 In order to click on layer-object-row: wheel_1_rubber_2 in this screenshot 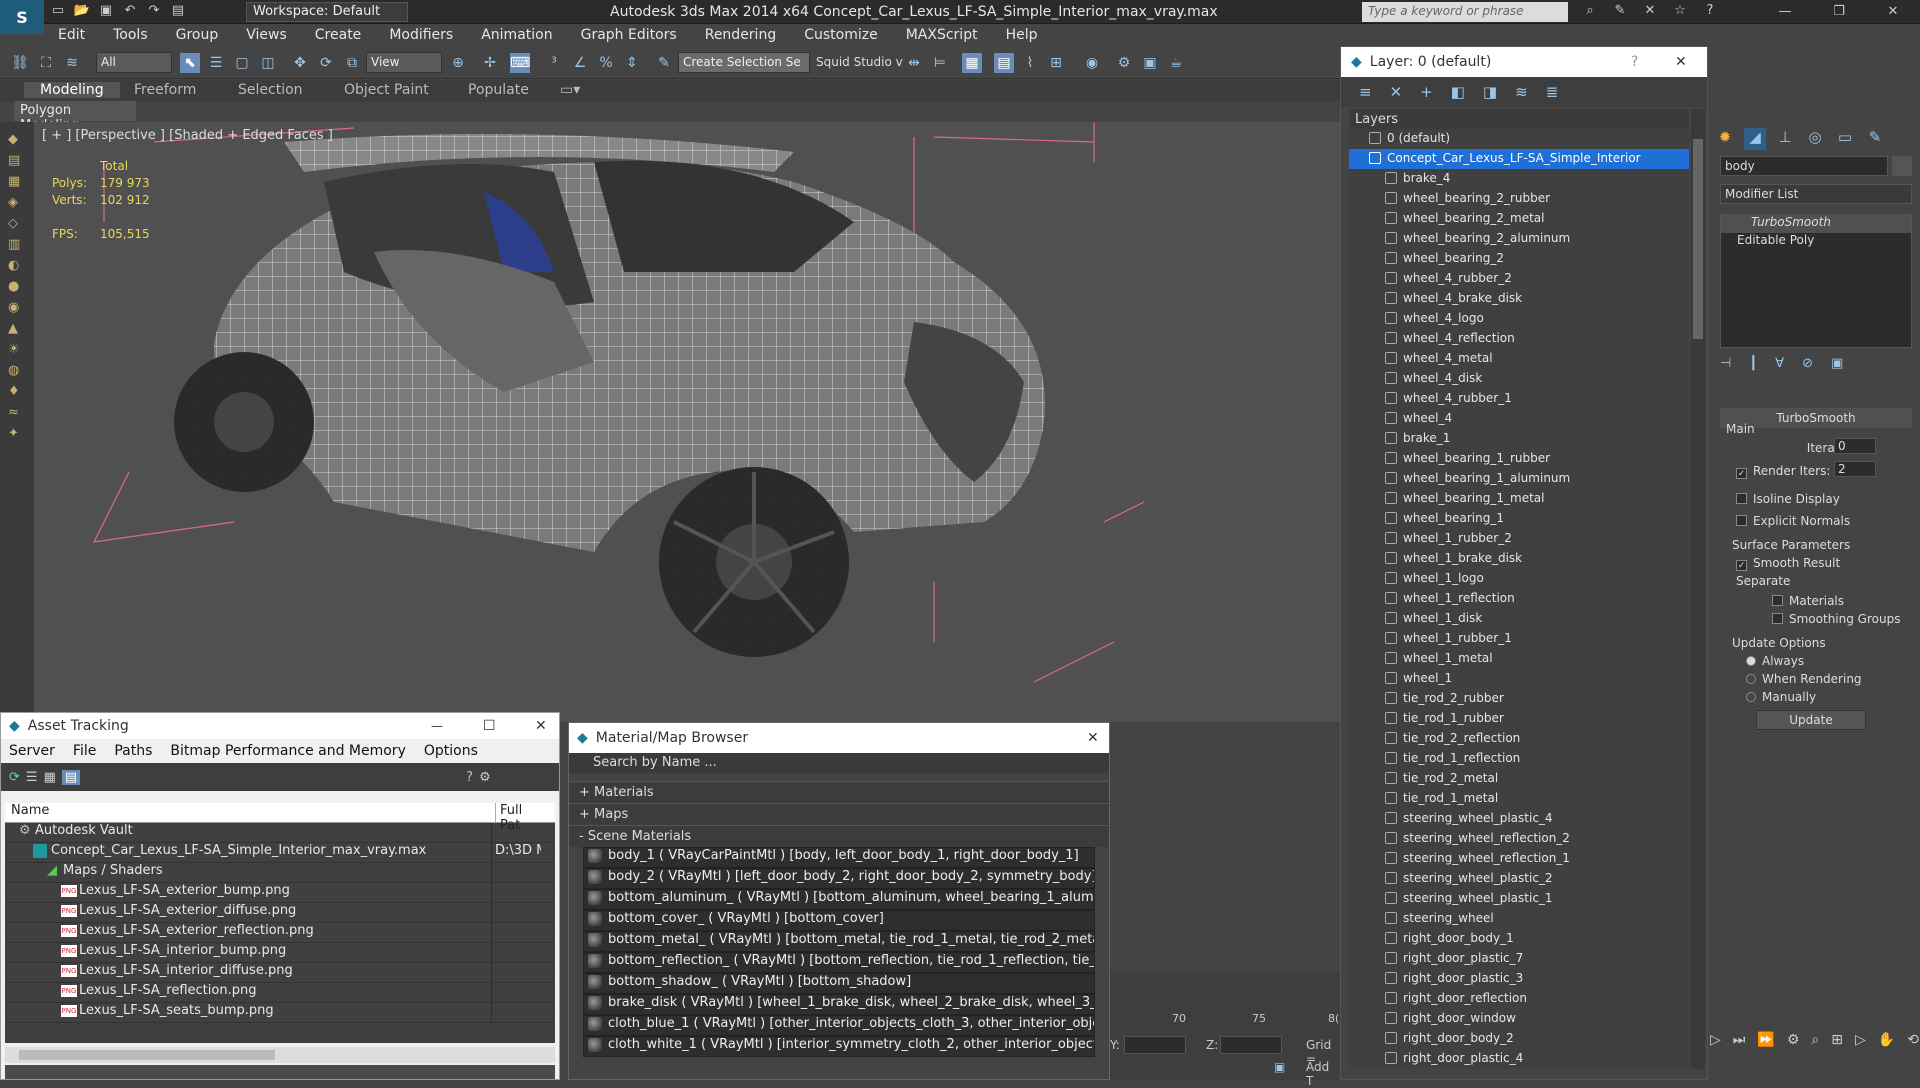, I will do `click(1519, 539)`.